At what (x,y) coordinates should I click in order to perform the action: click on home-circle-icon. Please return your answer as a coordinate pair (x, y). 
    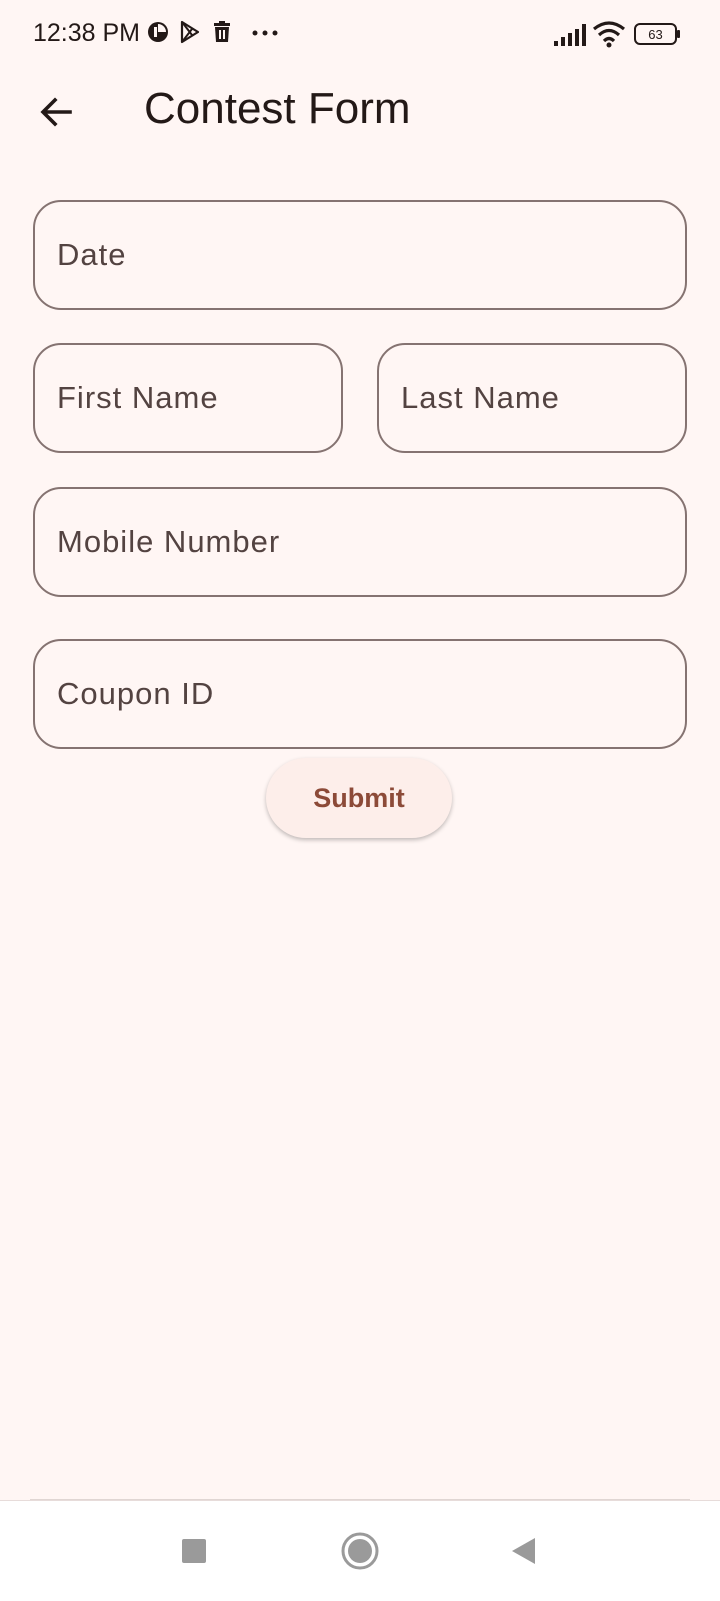
    Looking at the image, I should click on (360, 1551).